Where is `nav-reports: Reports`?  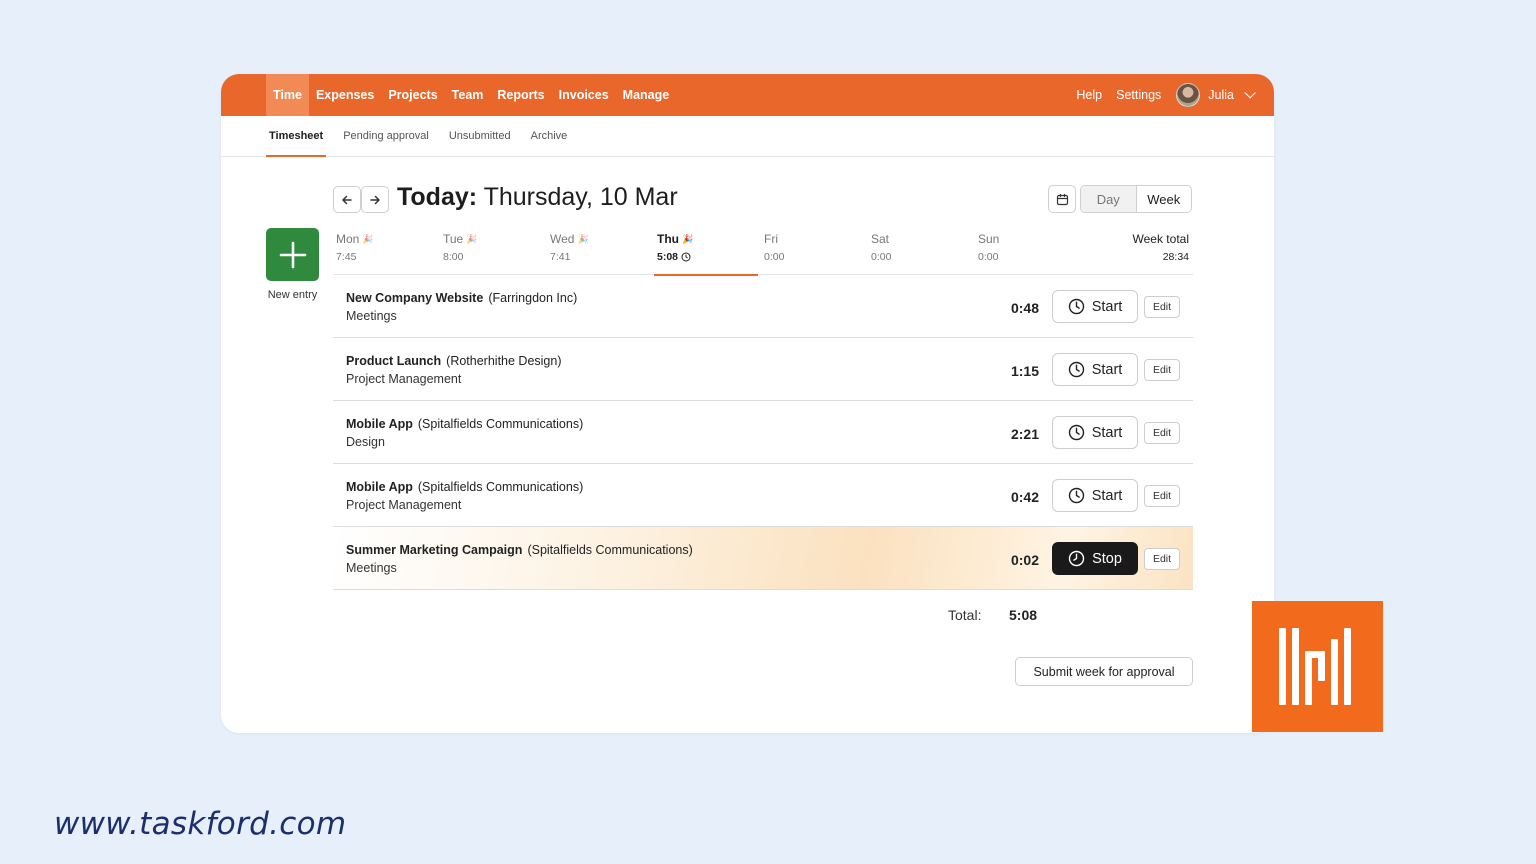
nav-reports: Reports is located at coordinates (520, 95).